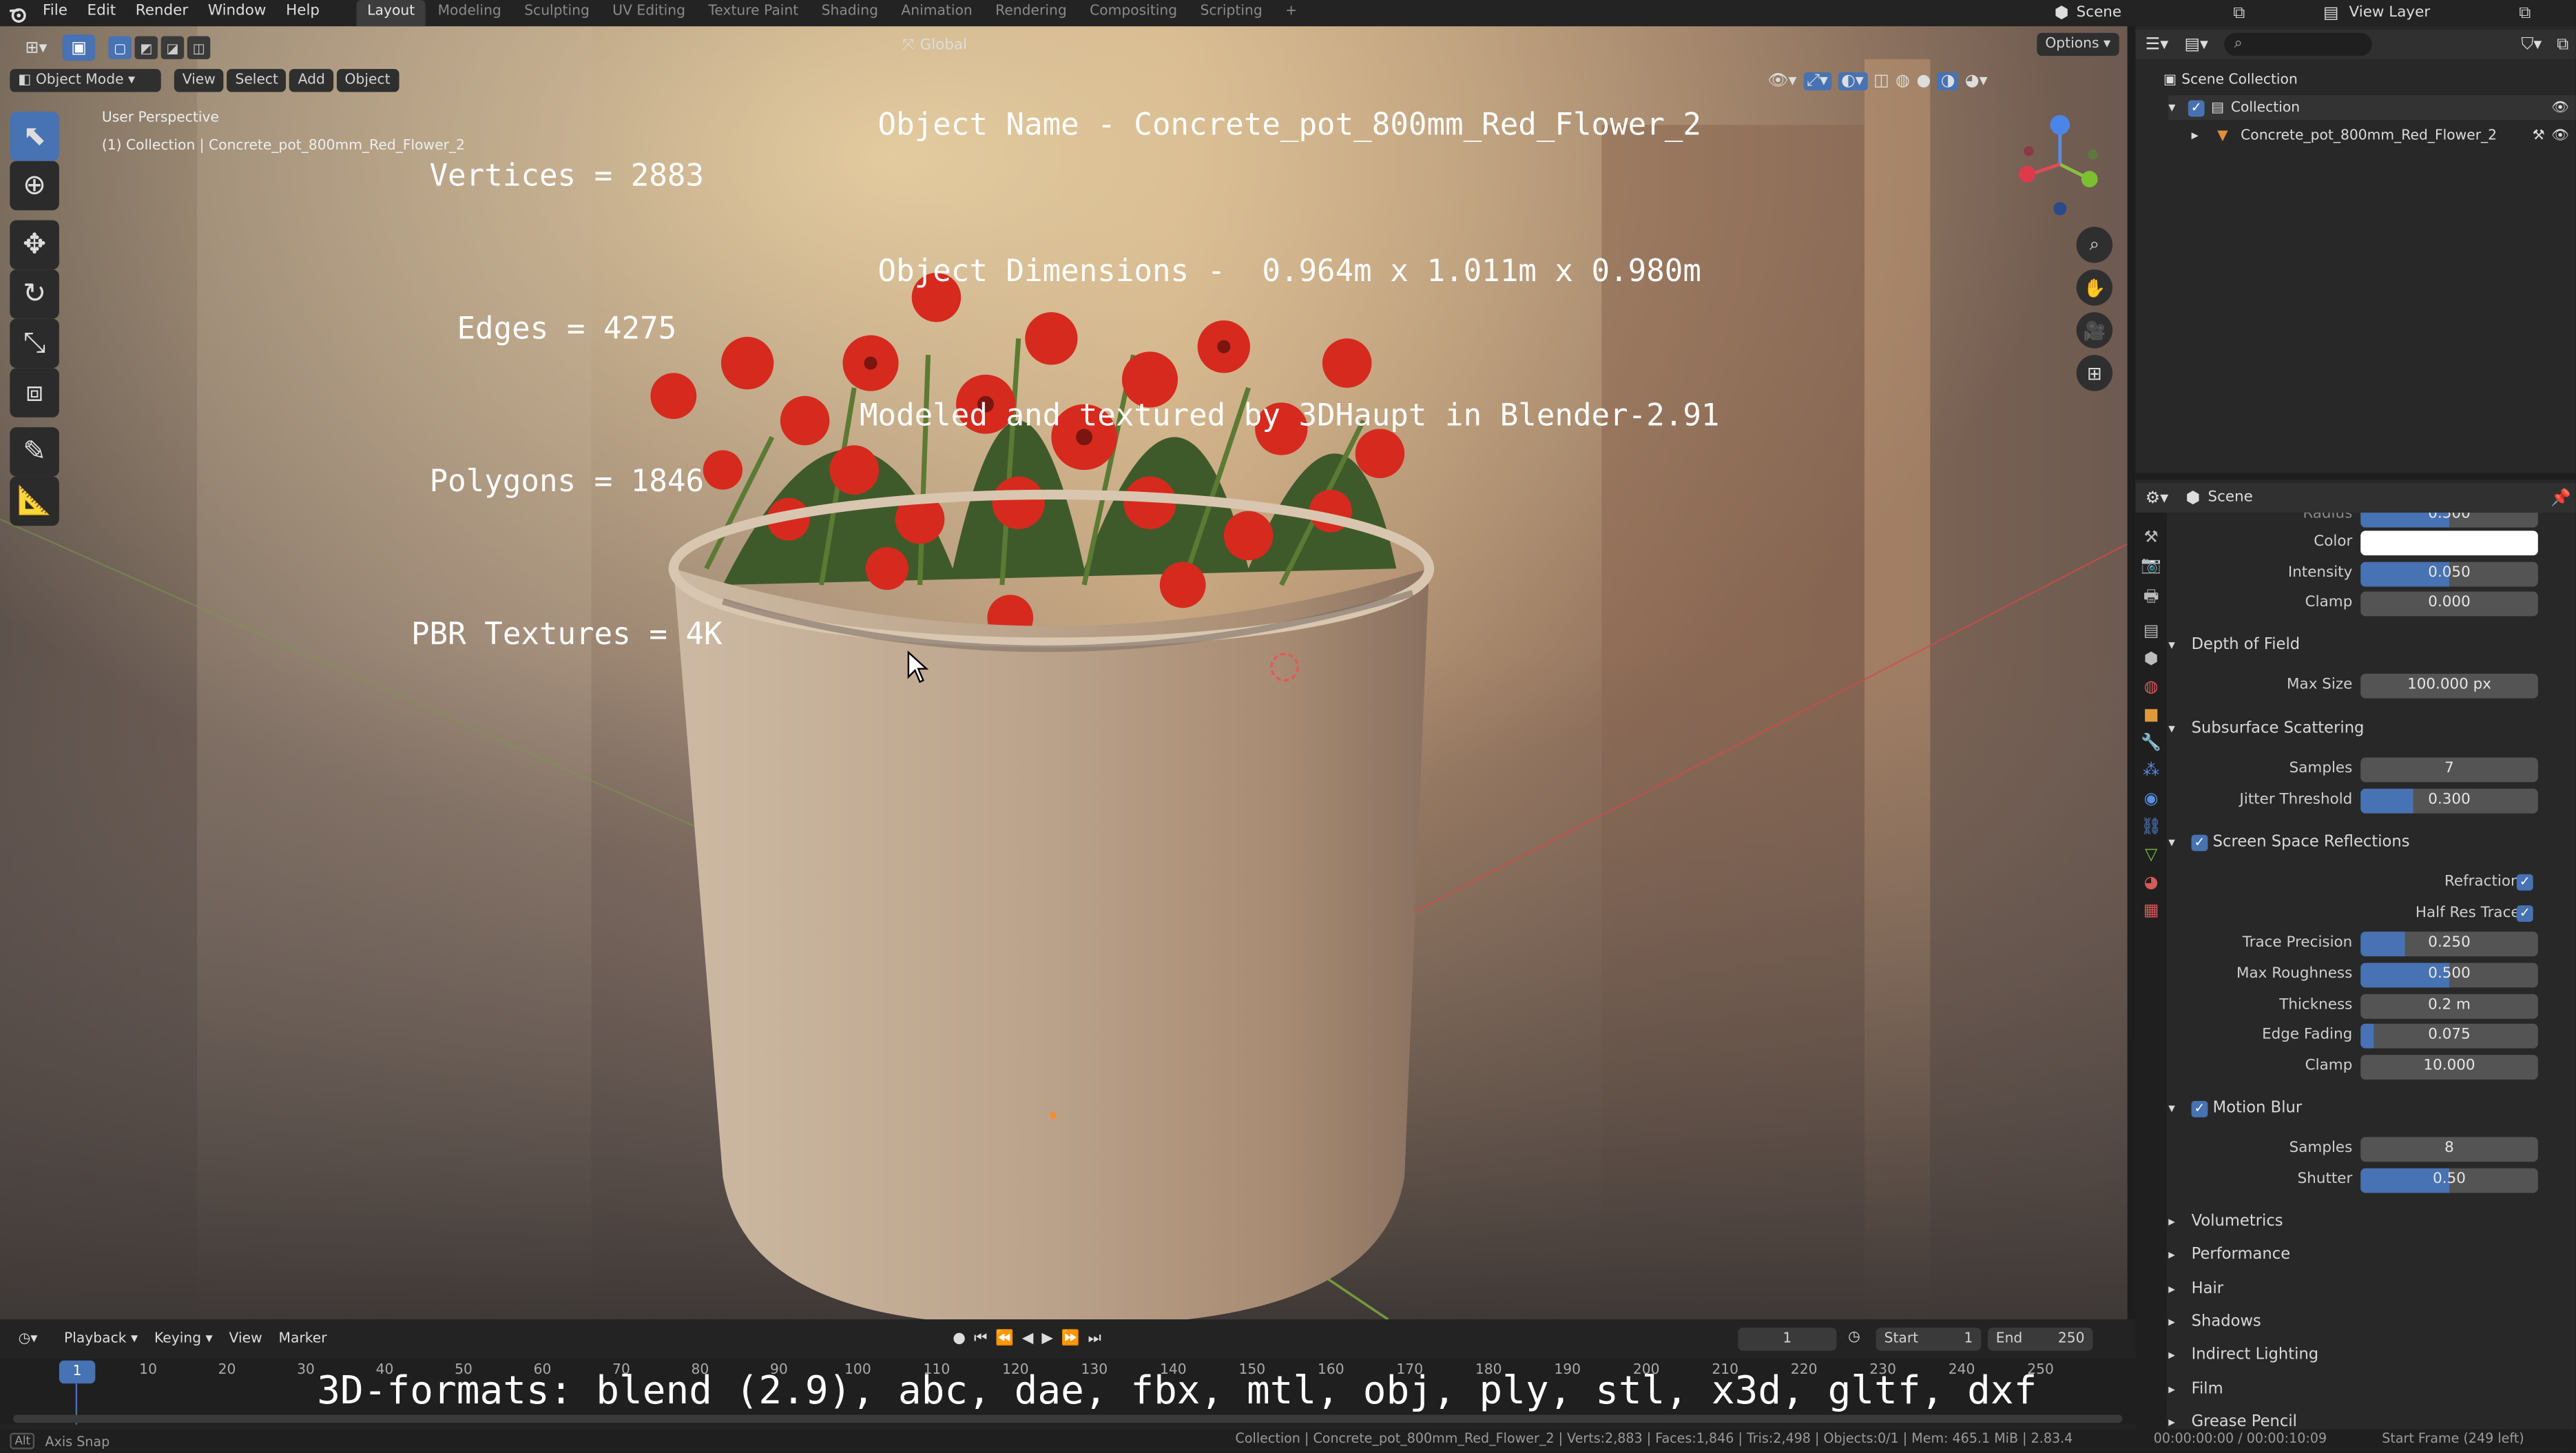  What do you see at coordinates (1094, 1339) in the screenshot?
I see `jump-end-icon: ⏭` at bounding box center [1094, 1339].